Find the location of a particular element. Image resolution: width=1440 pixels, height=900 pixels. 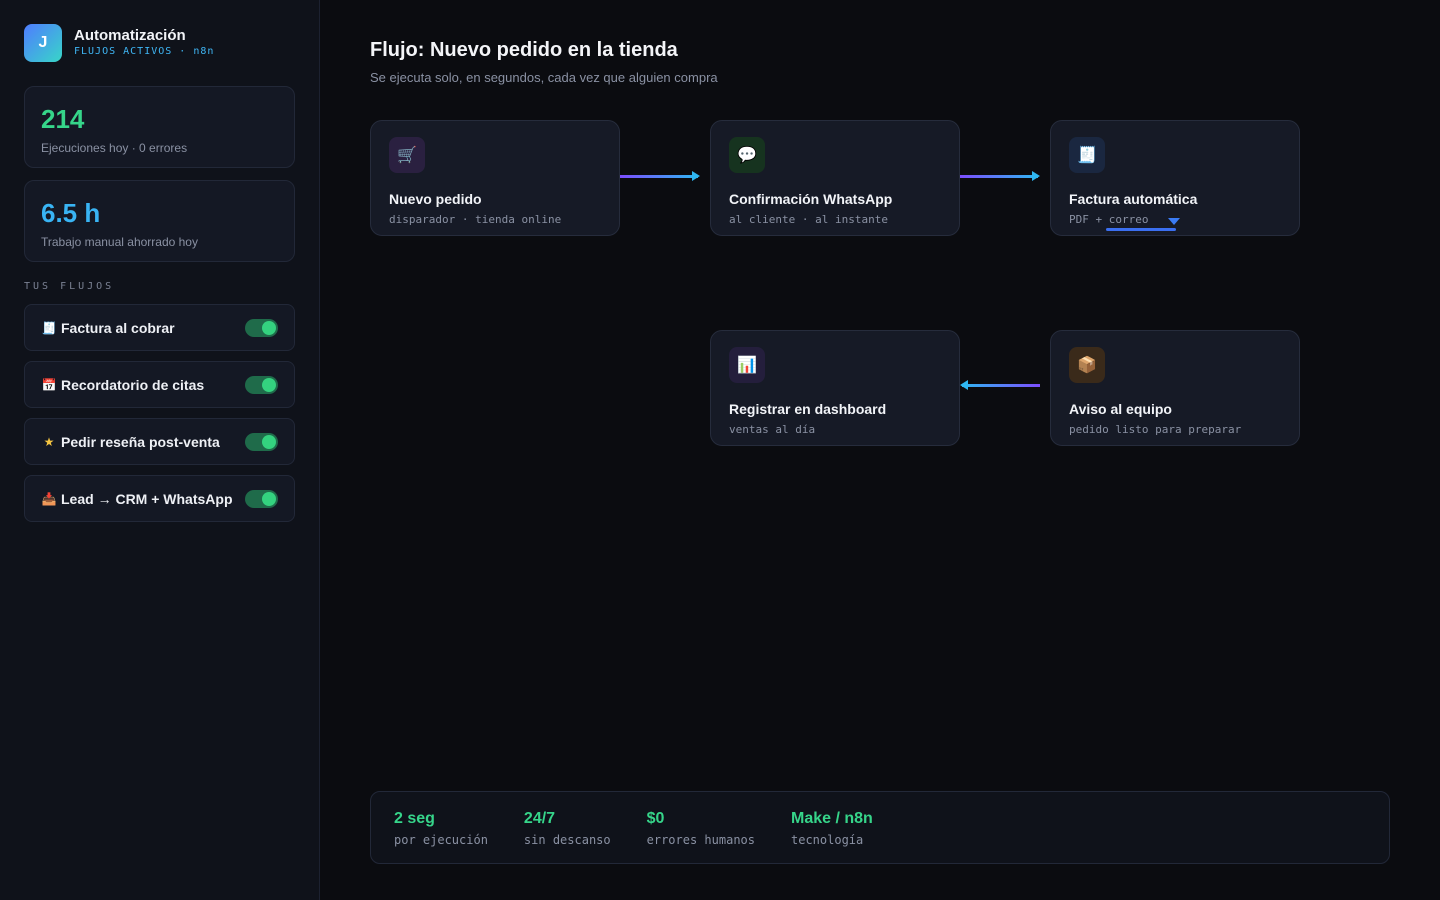

node-title: Registrar en dashboard is located at coordinates (808, 409).